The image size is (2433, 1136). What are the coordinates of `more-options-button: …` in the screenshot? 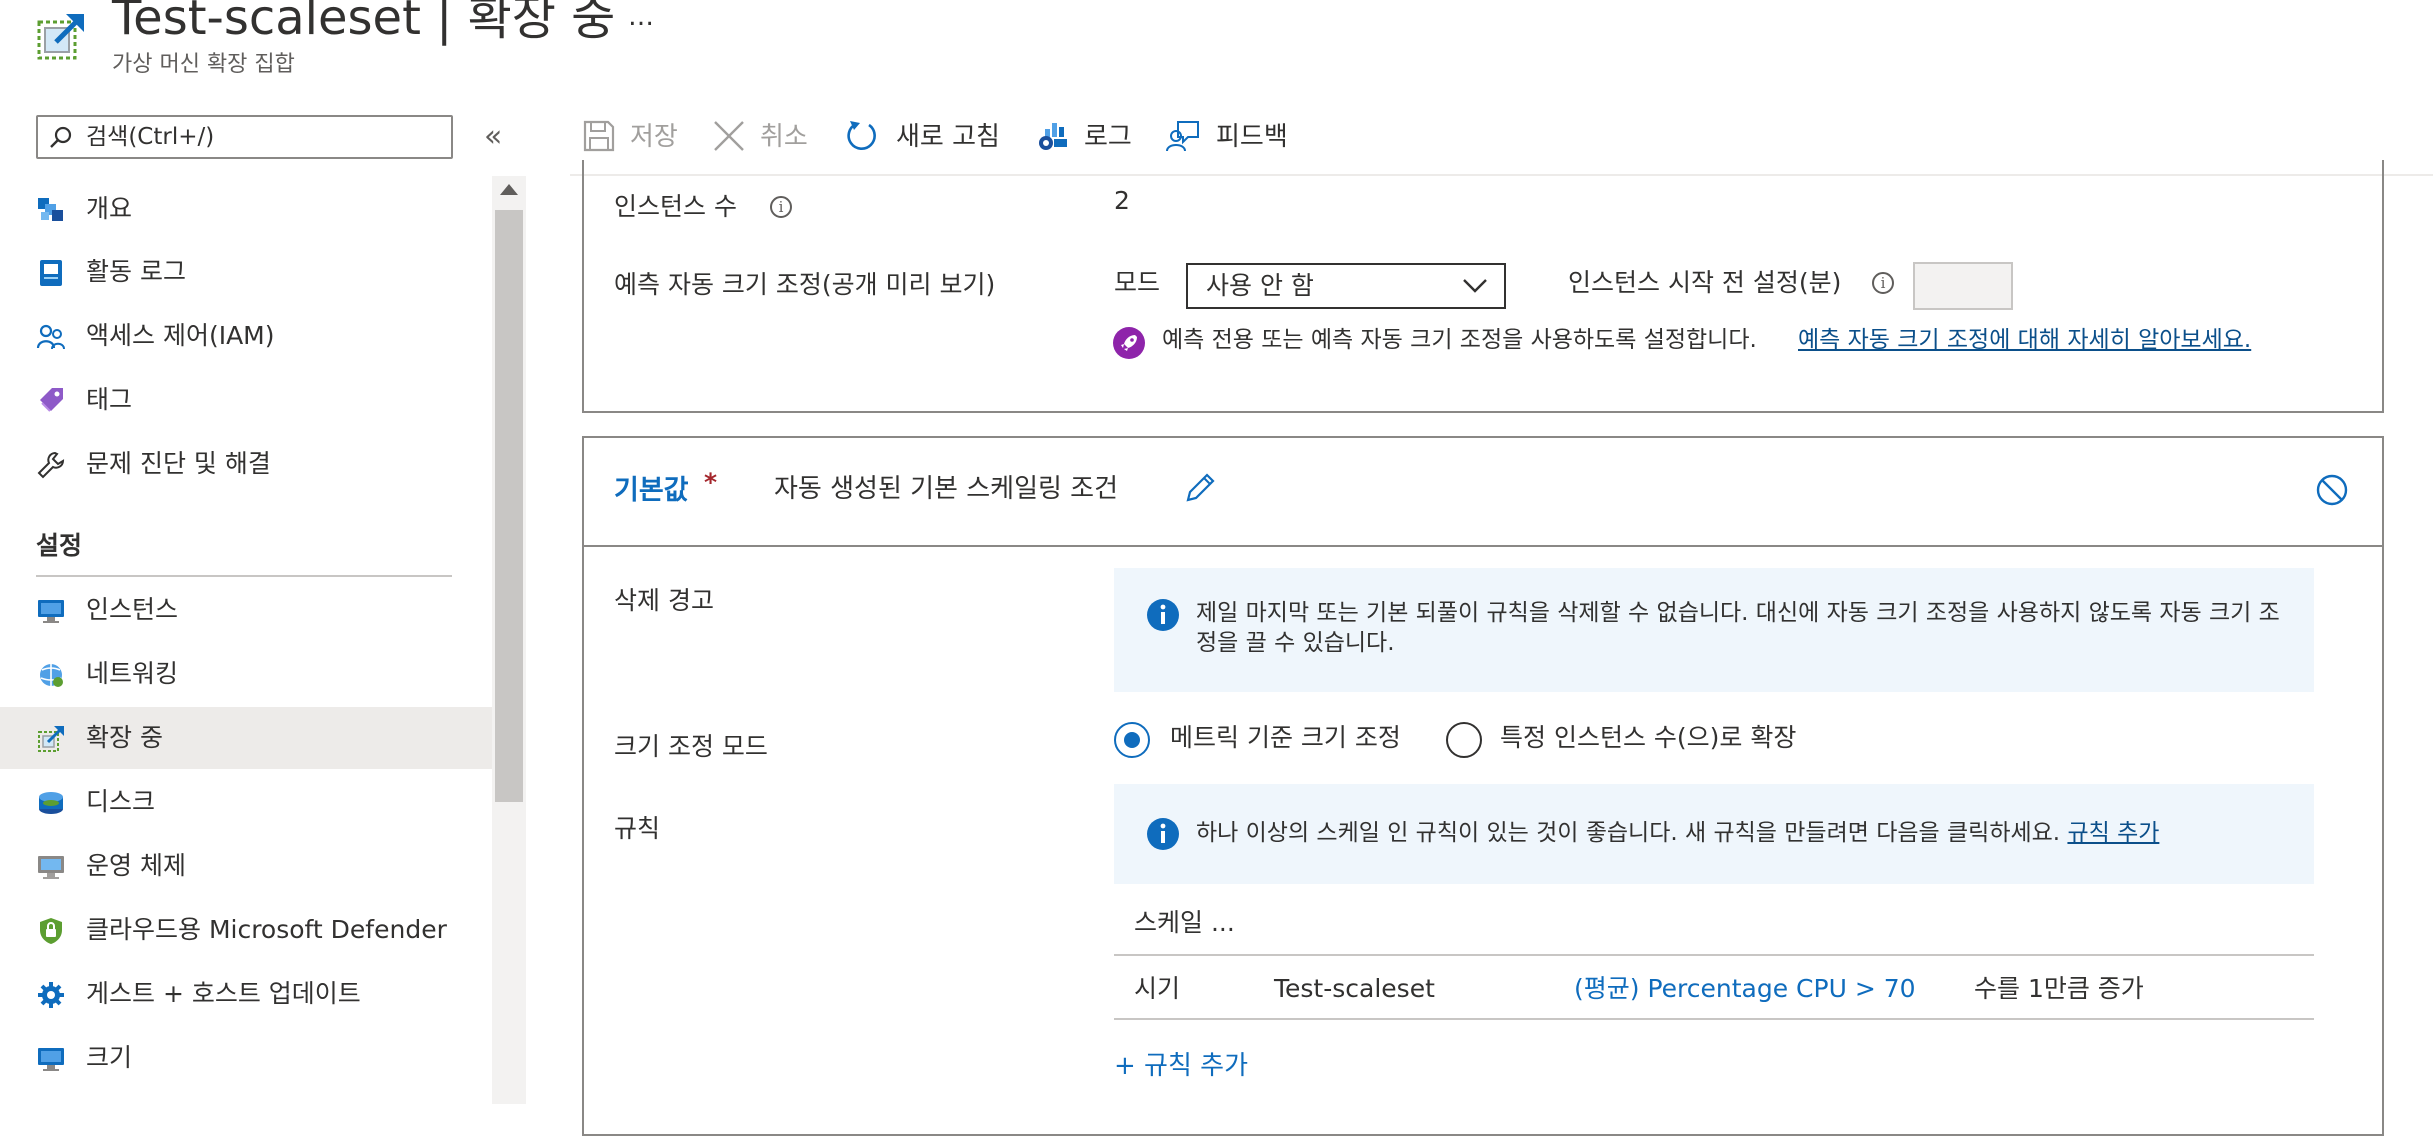 It's located at (642, 17).